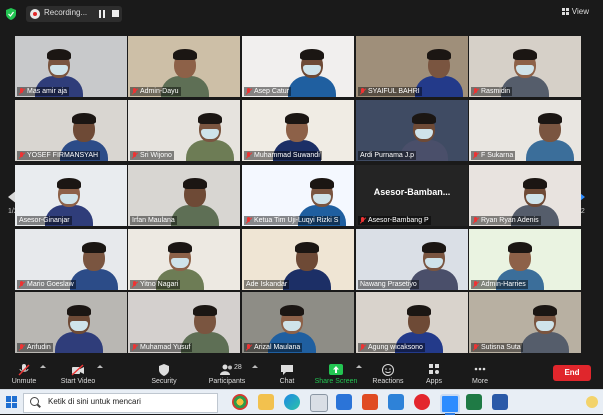 Image resolution: width=603 pixels, height=415 pixels. What do you see at coordinates (184, 130) in the screenshot?
I see `participant-tile: Sri Wijono` at bounding box center [184, 130].